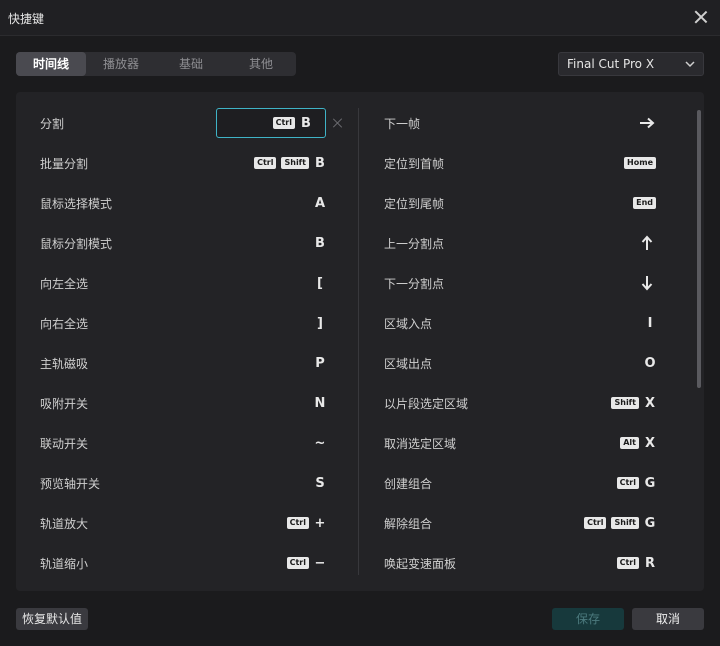 This screenshot has width=720, height=646. I want to click on shortcut-label: 预览轴开关, so click(70, 484).